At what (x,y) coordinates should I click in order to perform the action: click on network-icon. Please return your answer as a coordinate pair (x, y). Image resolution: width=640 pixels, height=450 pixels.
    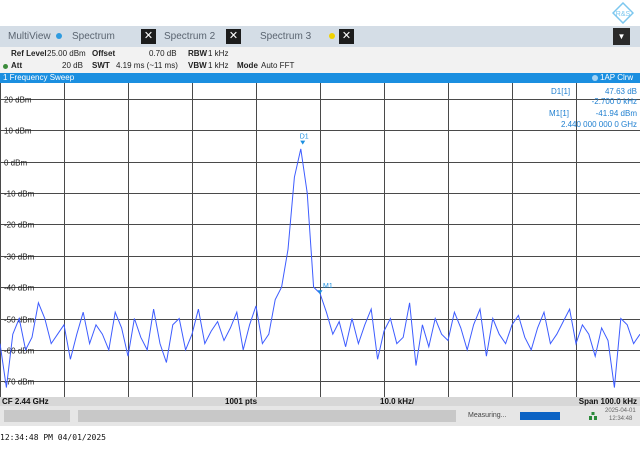
    Looking at the image, I should click on (593, 416).